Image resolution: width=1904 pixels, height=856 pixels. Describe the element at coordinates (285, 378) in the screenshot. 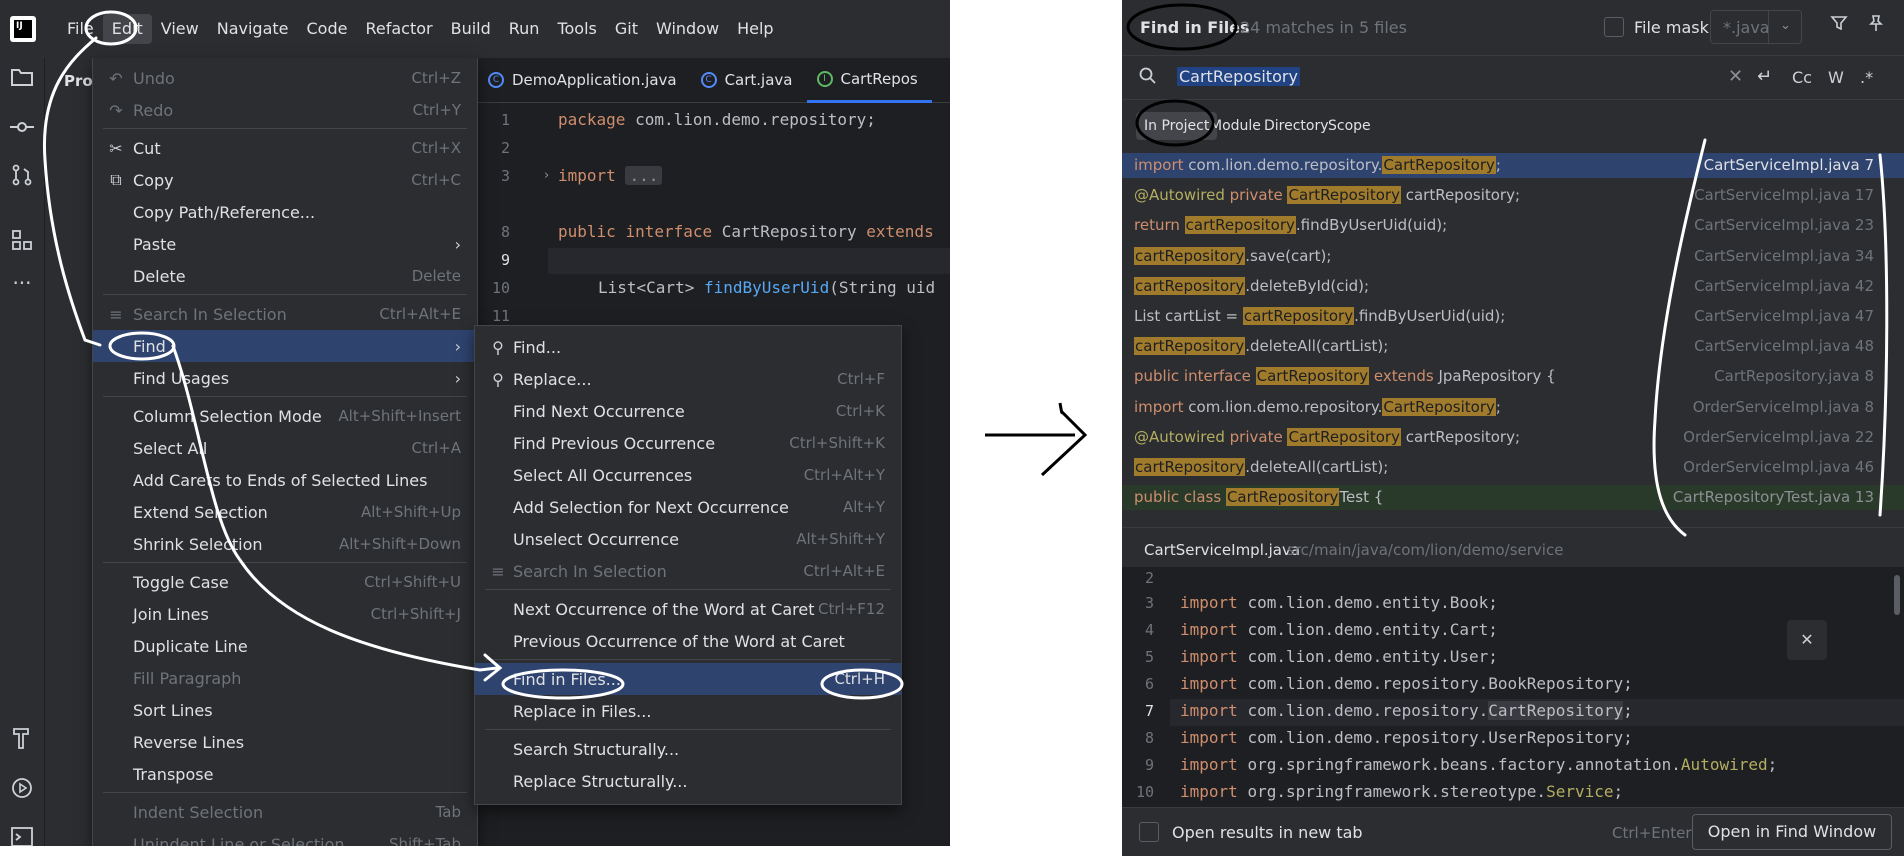

I see `menu-item-find-usages: Find Usages ›` at that location.